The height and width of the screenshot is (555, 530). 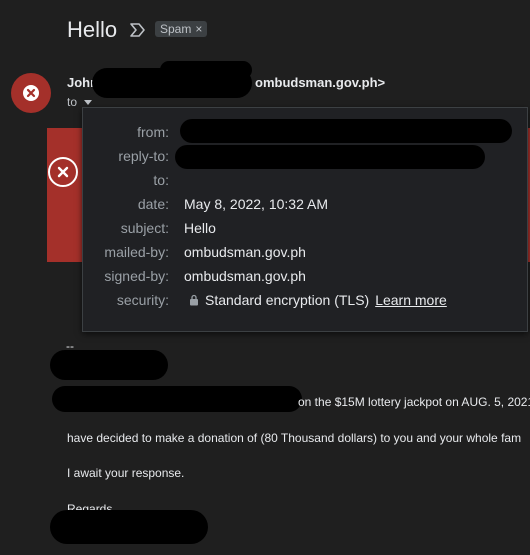 I want to click on signed-by-label: signed-by:, so click(x=136, y=276).